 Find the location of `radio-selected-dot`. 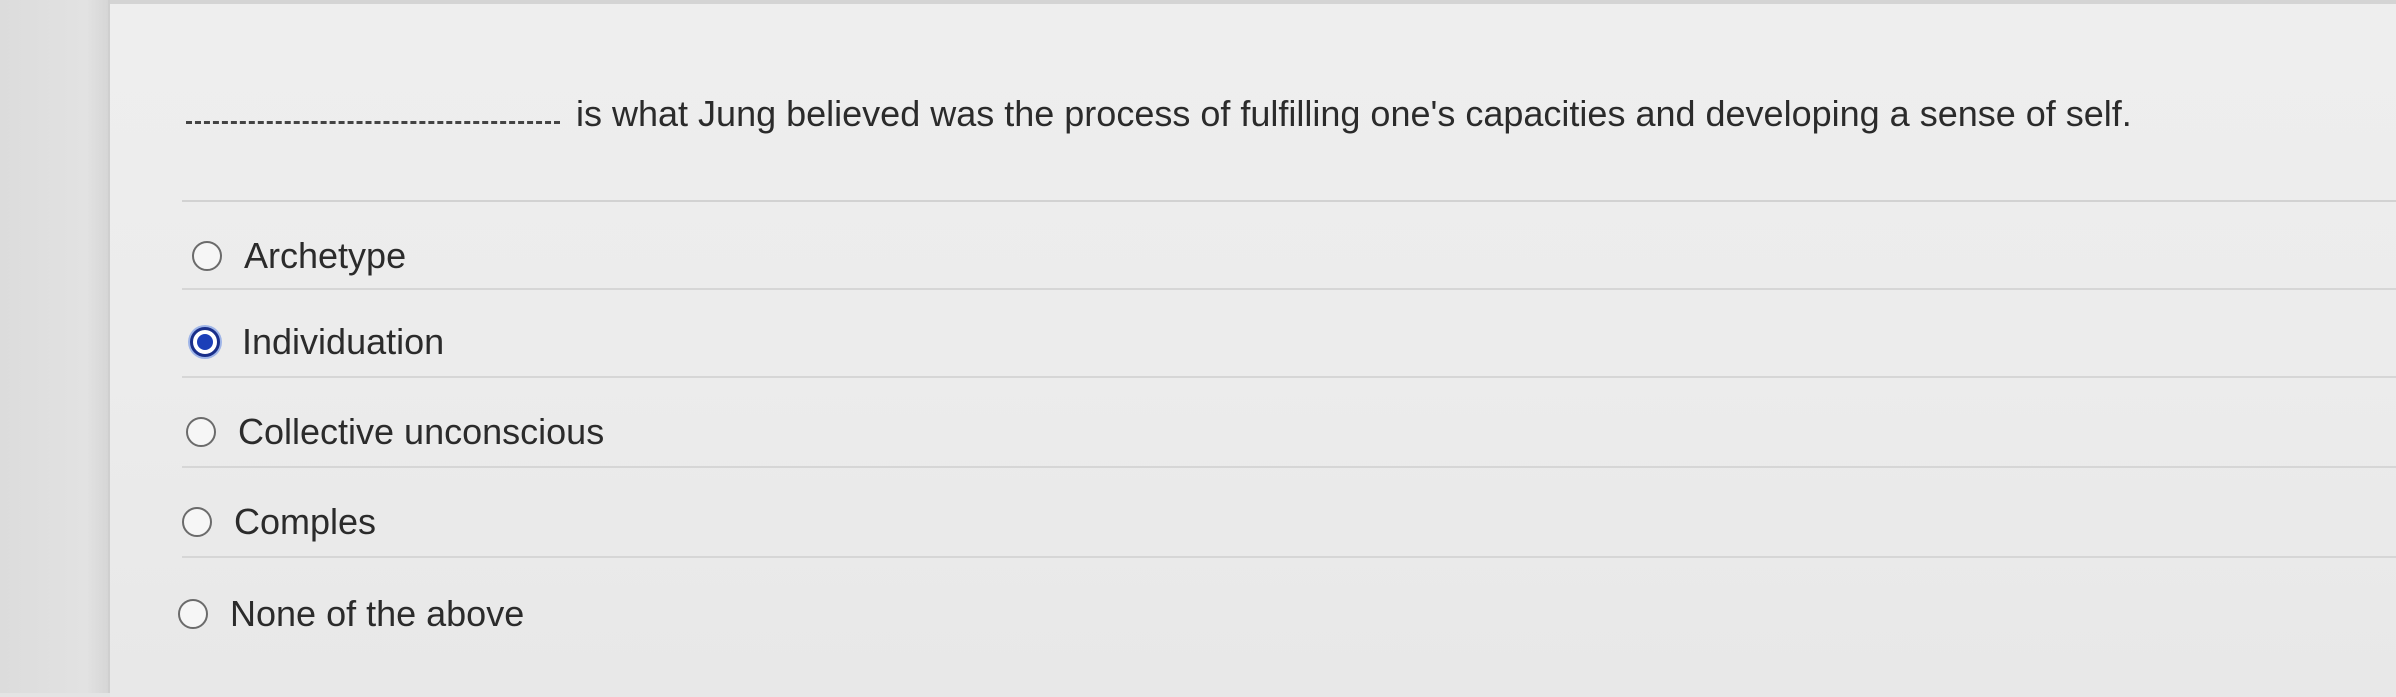

radio-selected-dot is located at coordinates (205, 342).